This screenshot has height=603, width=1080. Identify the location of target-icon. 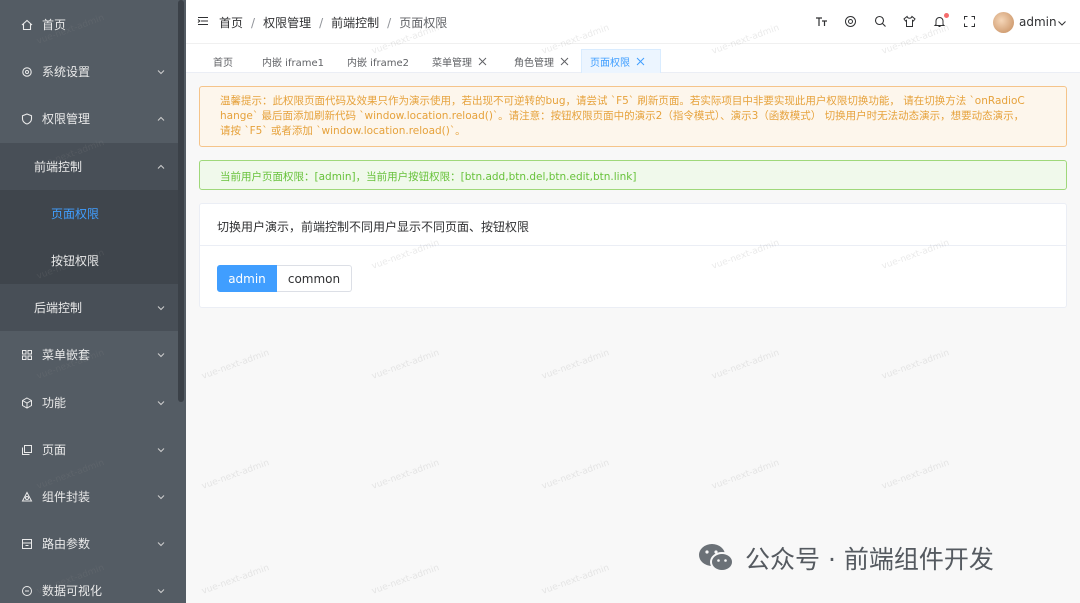
(851, 22).